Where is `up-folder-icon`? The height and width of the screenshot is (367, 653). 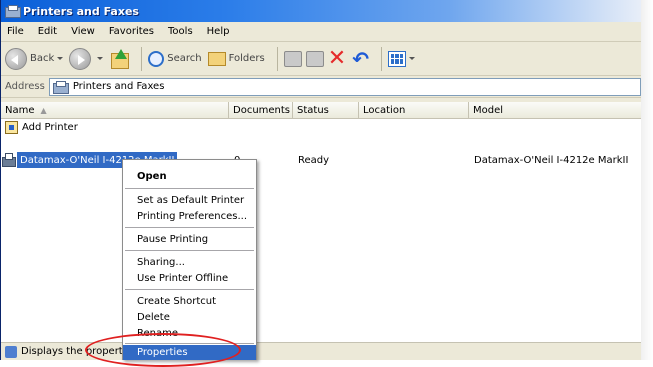 up-folder-icon is located at coordinates (119, 58).